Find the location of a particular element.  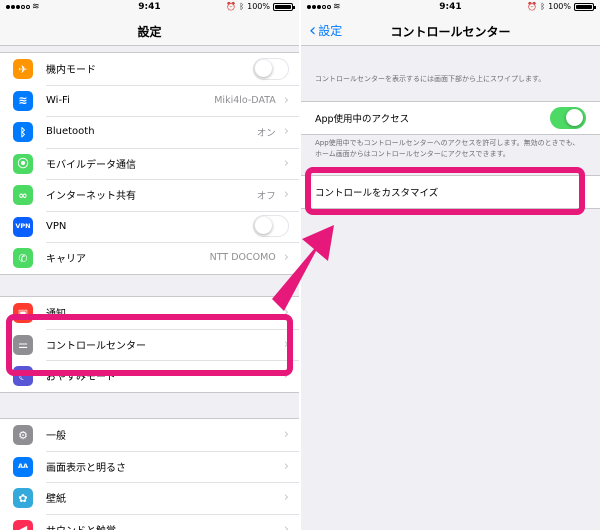

access-row: App使用中のアクセス is located at coordinates (450, 118).